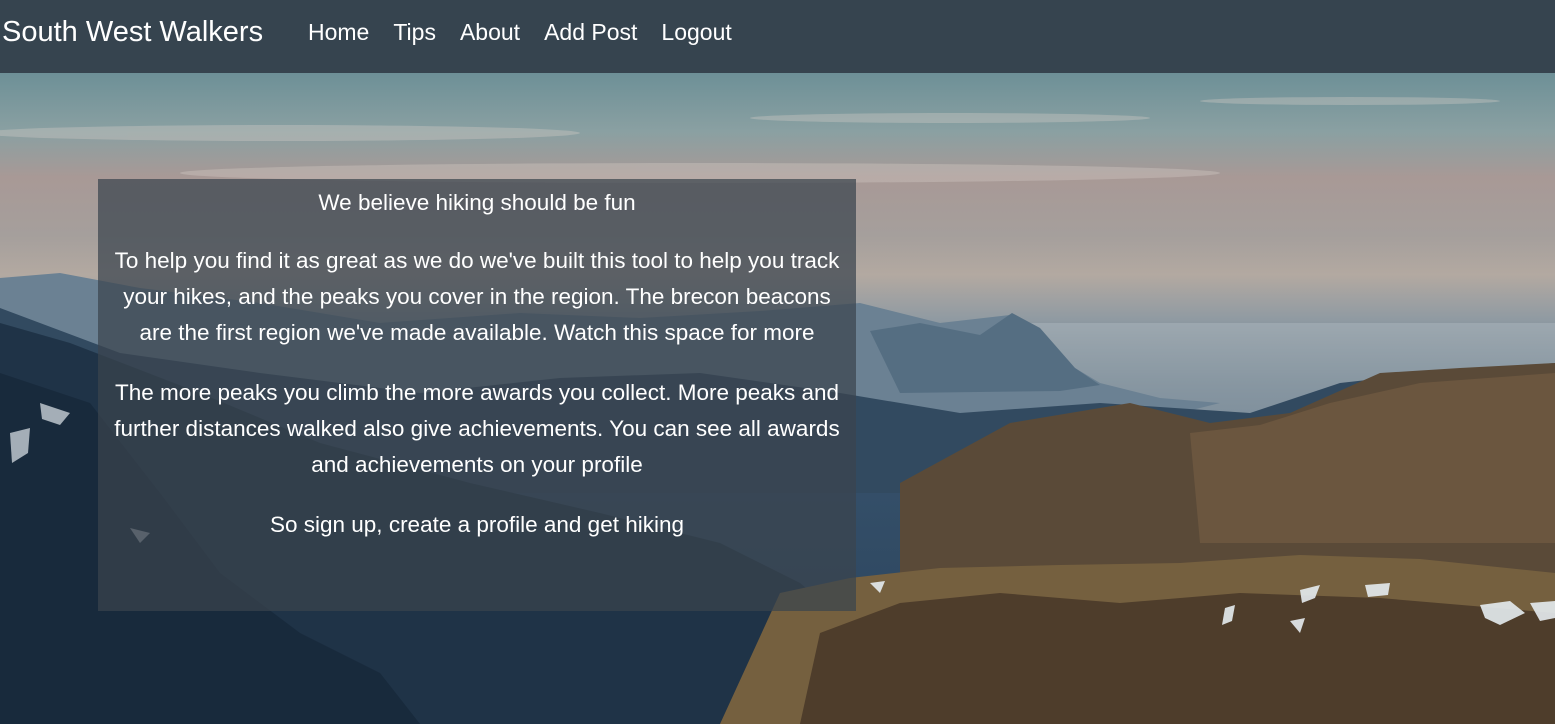 The width and height of the screenshot is (1555, 724). I want to click on brand-link: South West Walkers, so click(132, 32).